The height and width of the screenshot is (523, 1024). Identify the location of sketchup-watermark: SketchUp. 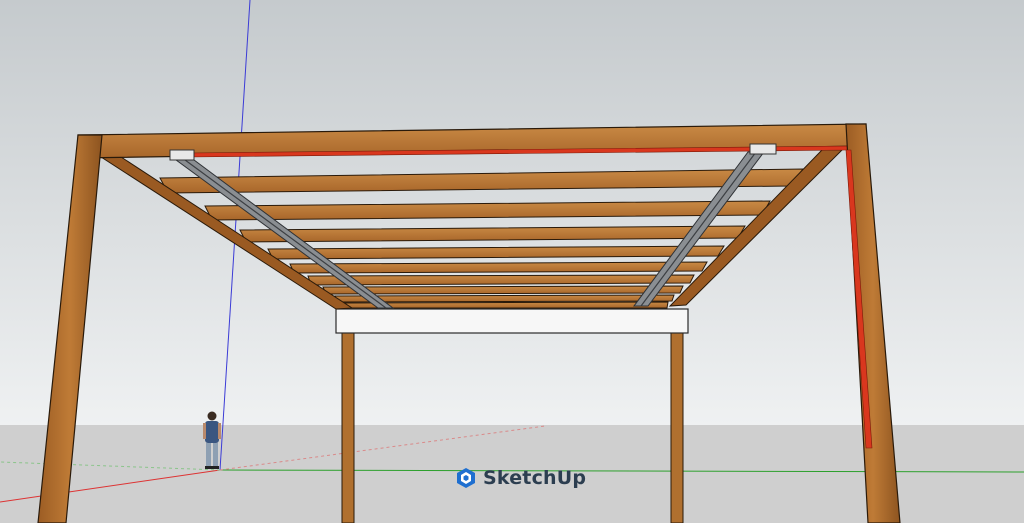
(520, 478).